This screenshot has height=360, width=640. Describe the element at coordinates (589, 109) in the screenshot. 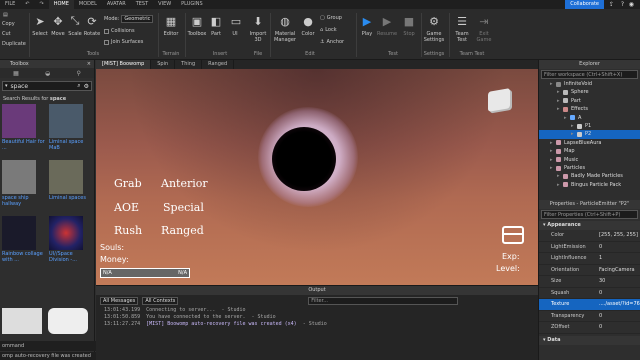

I see `explorer-item: ▸ Effects` at that location.